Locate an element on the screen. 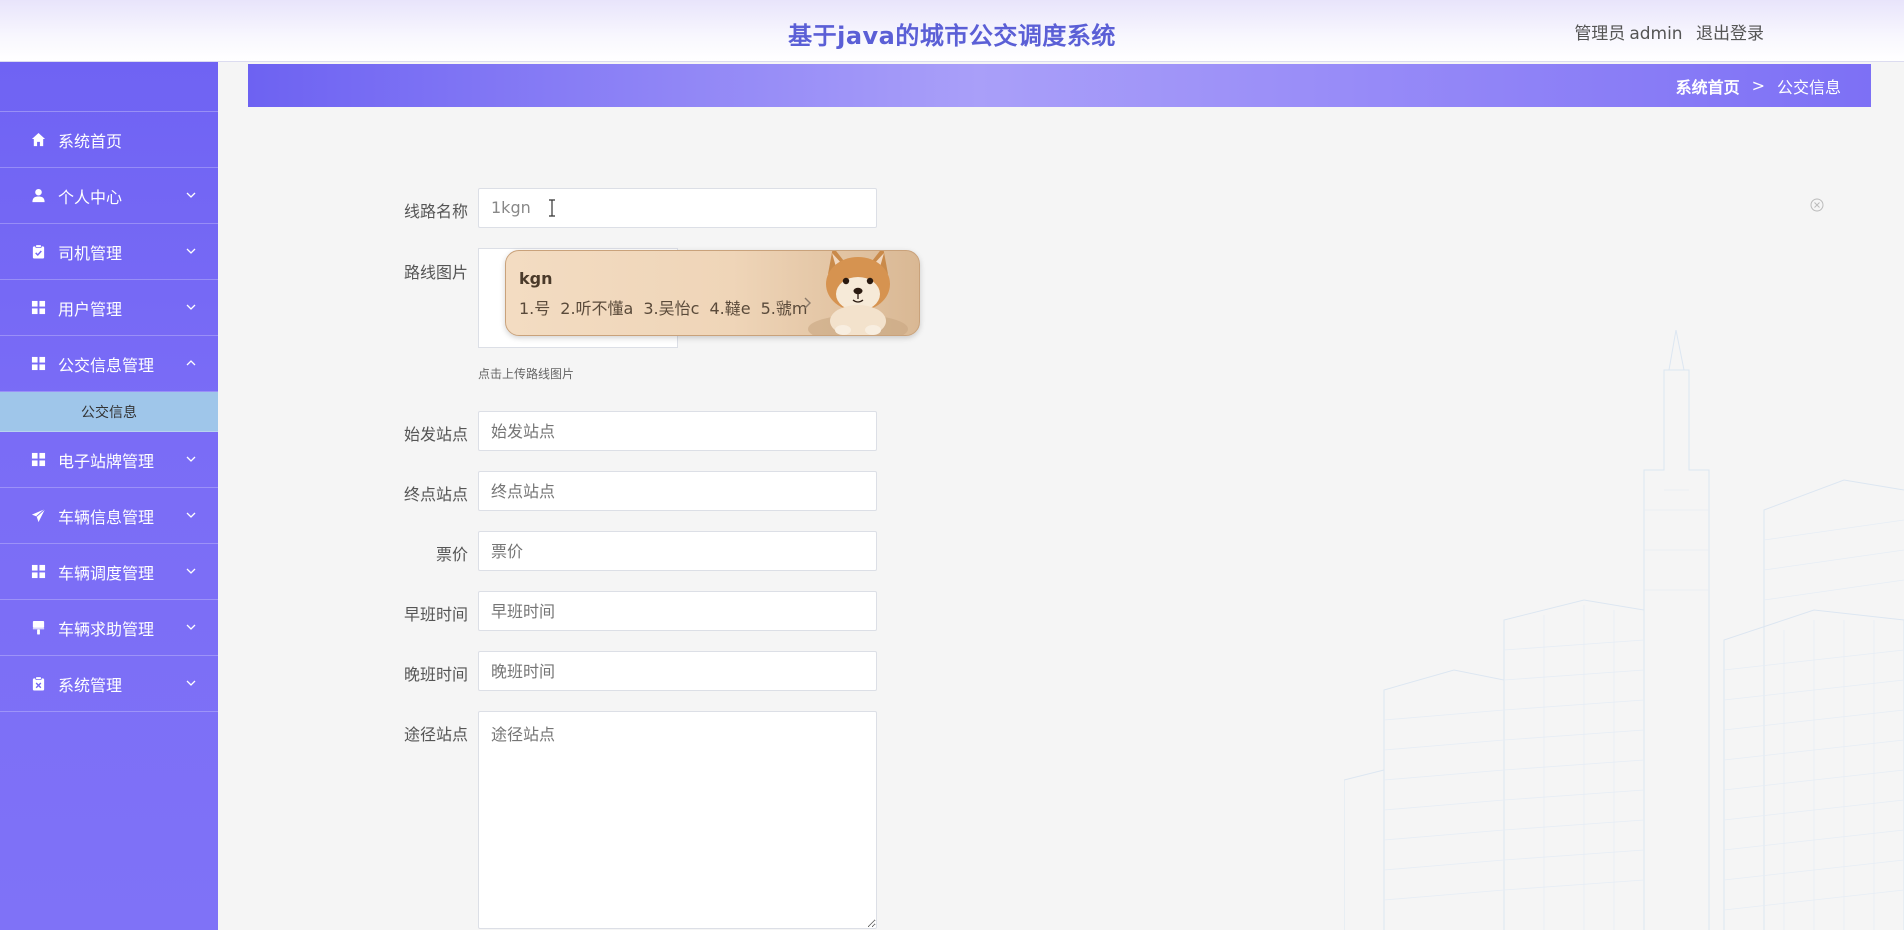  sidebar-item-label: 电子站牌管理 is located at coordinates (106, 461).